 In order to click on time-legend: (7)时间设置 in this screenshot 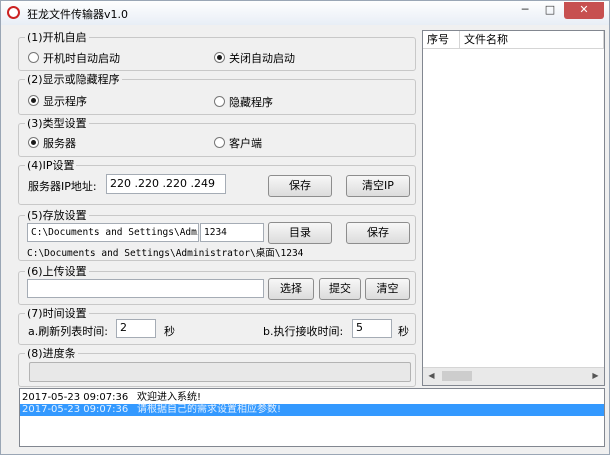, I will do `click(57, 313)`.